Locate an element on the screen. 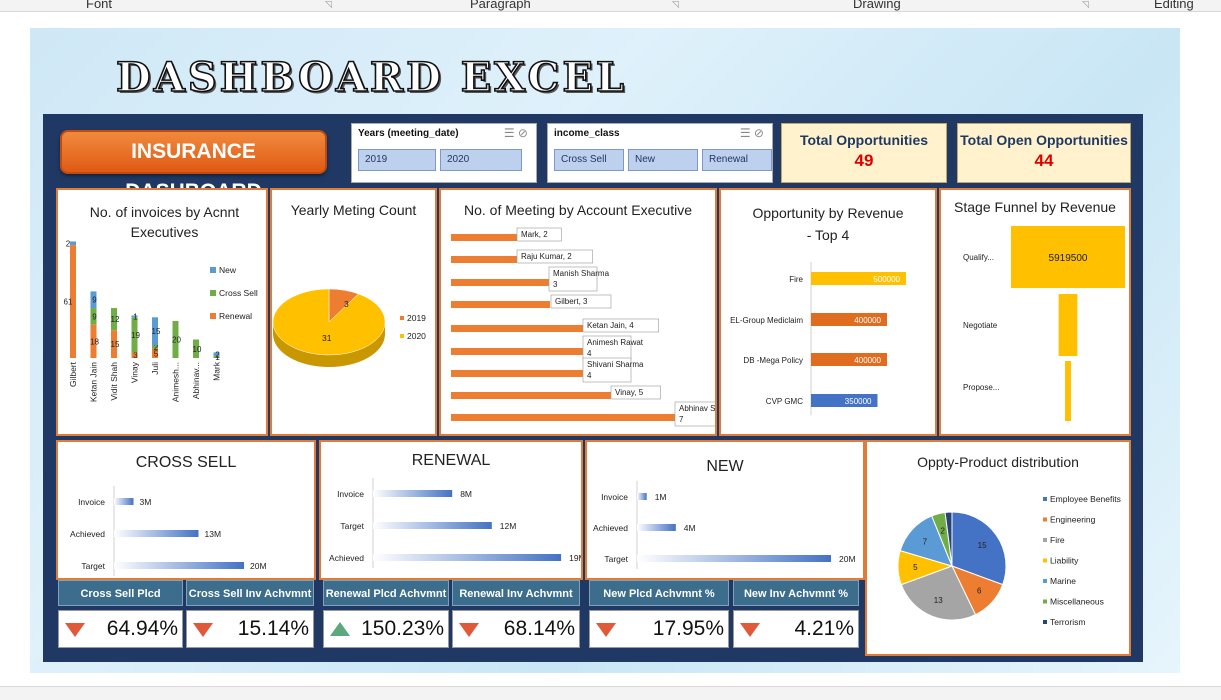 The image size is (1221, 700). legend-label: Liability is located at coordinates (1064, 561).